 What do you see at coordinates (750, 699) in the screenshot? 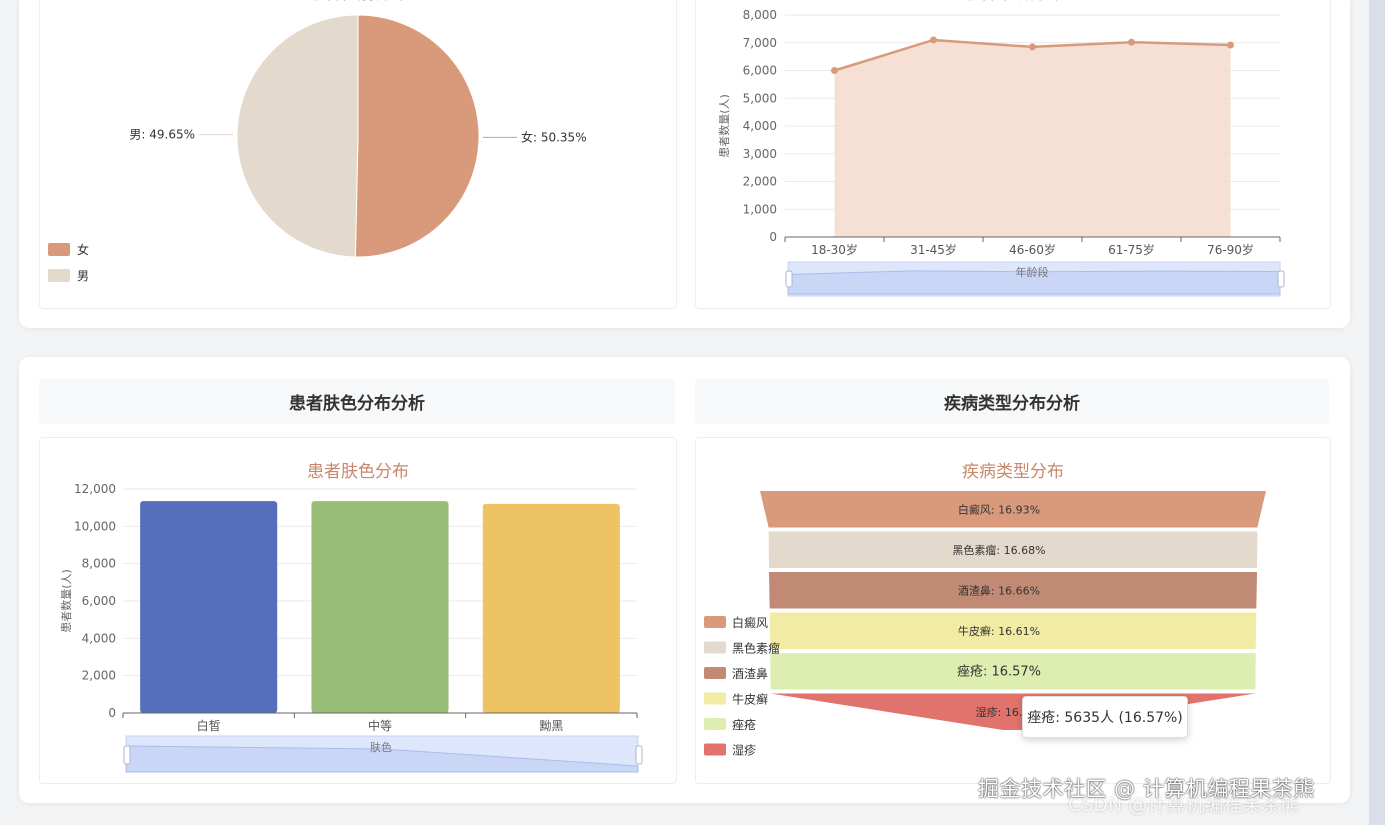
I see `legend-label: 牛皮癣` at bounding box center [750, 699].